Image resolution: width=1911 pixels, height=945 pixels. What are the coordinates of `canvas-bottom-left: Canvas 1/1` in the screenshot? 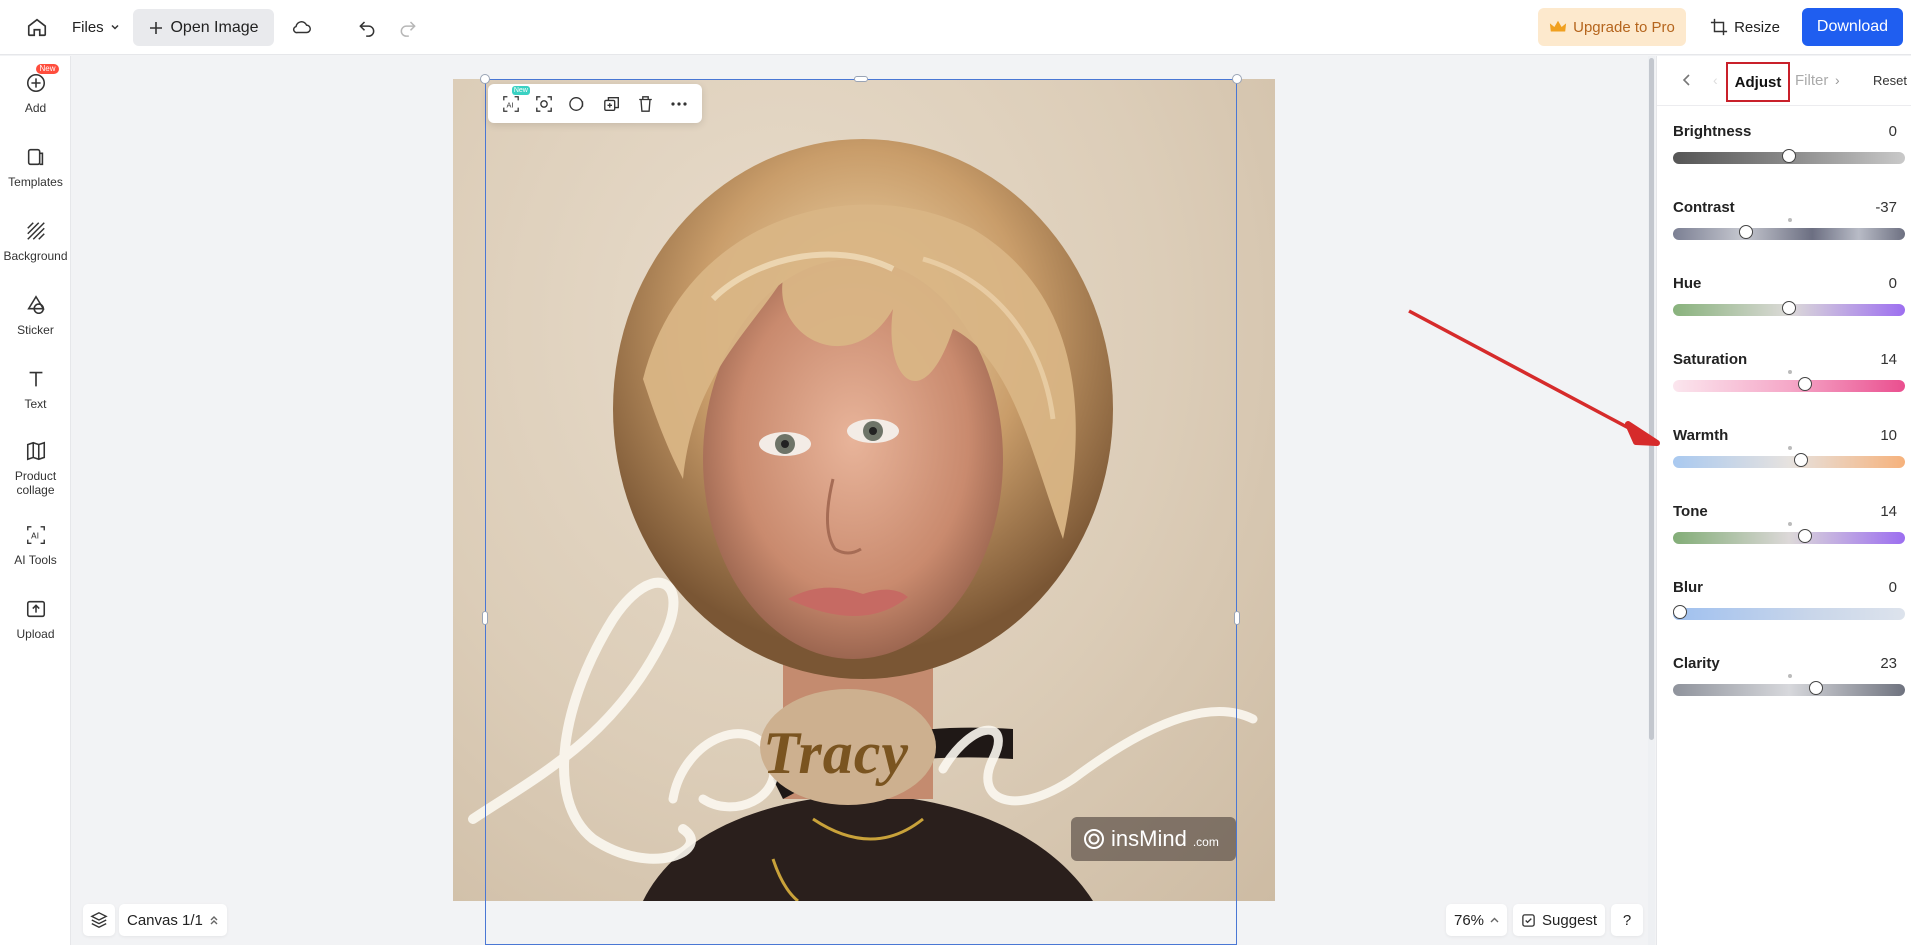 It's located at (155, 920).